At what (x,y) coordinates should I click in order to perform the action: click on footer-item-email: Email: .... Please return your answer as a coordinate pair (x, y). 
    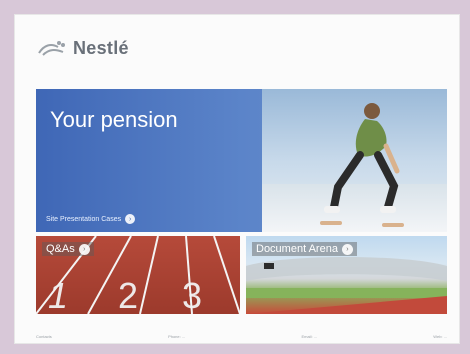
    Looking at the image, I should click on (309, 336).